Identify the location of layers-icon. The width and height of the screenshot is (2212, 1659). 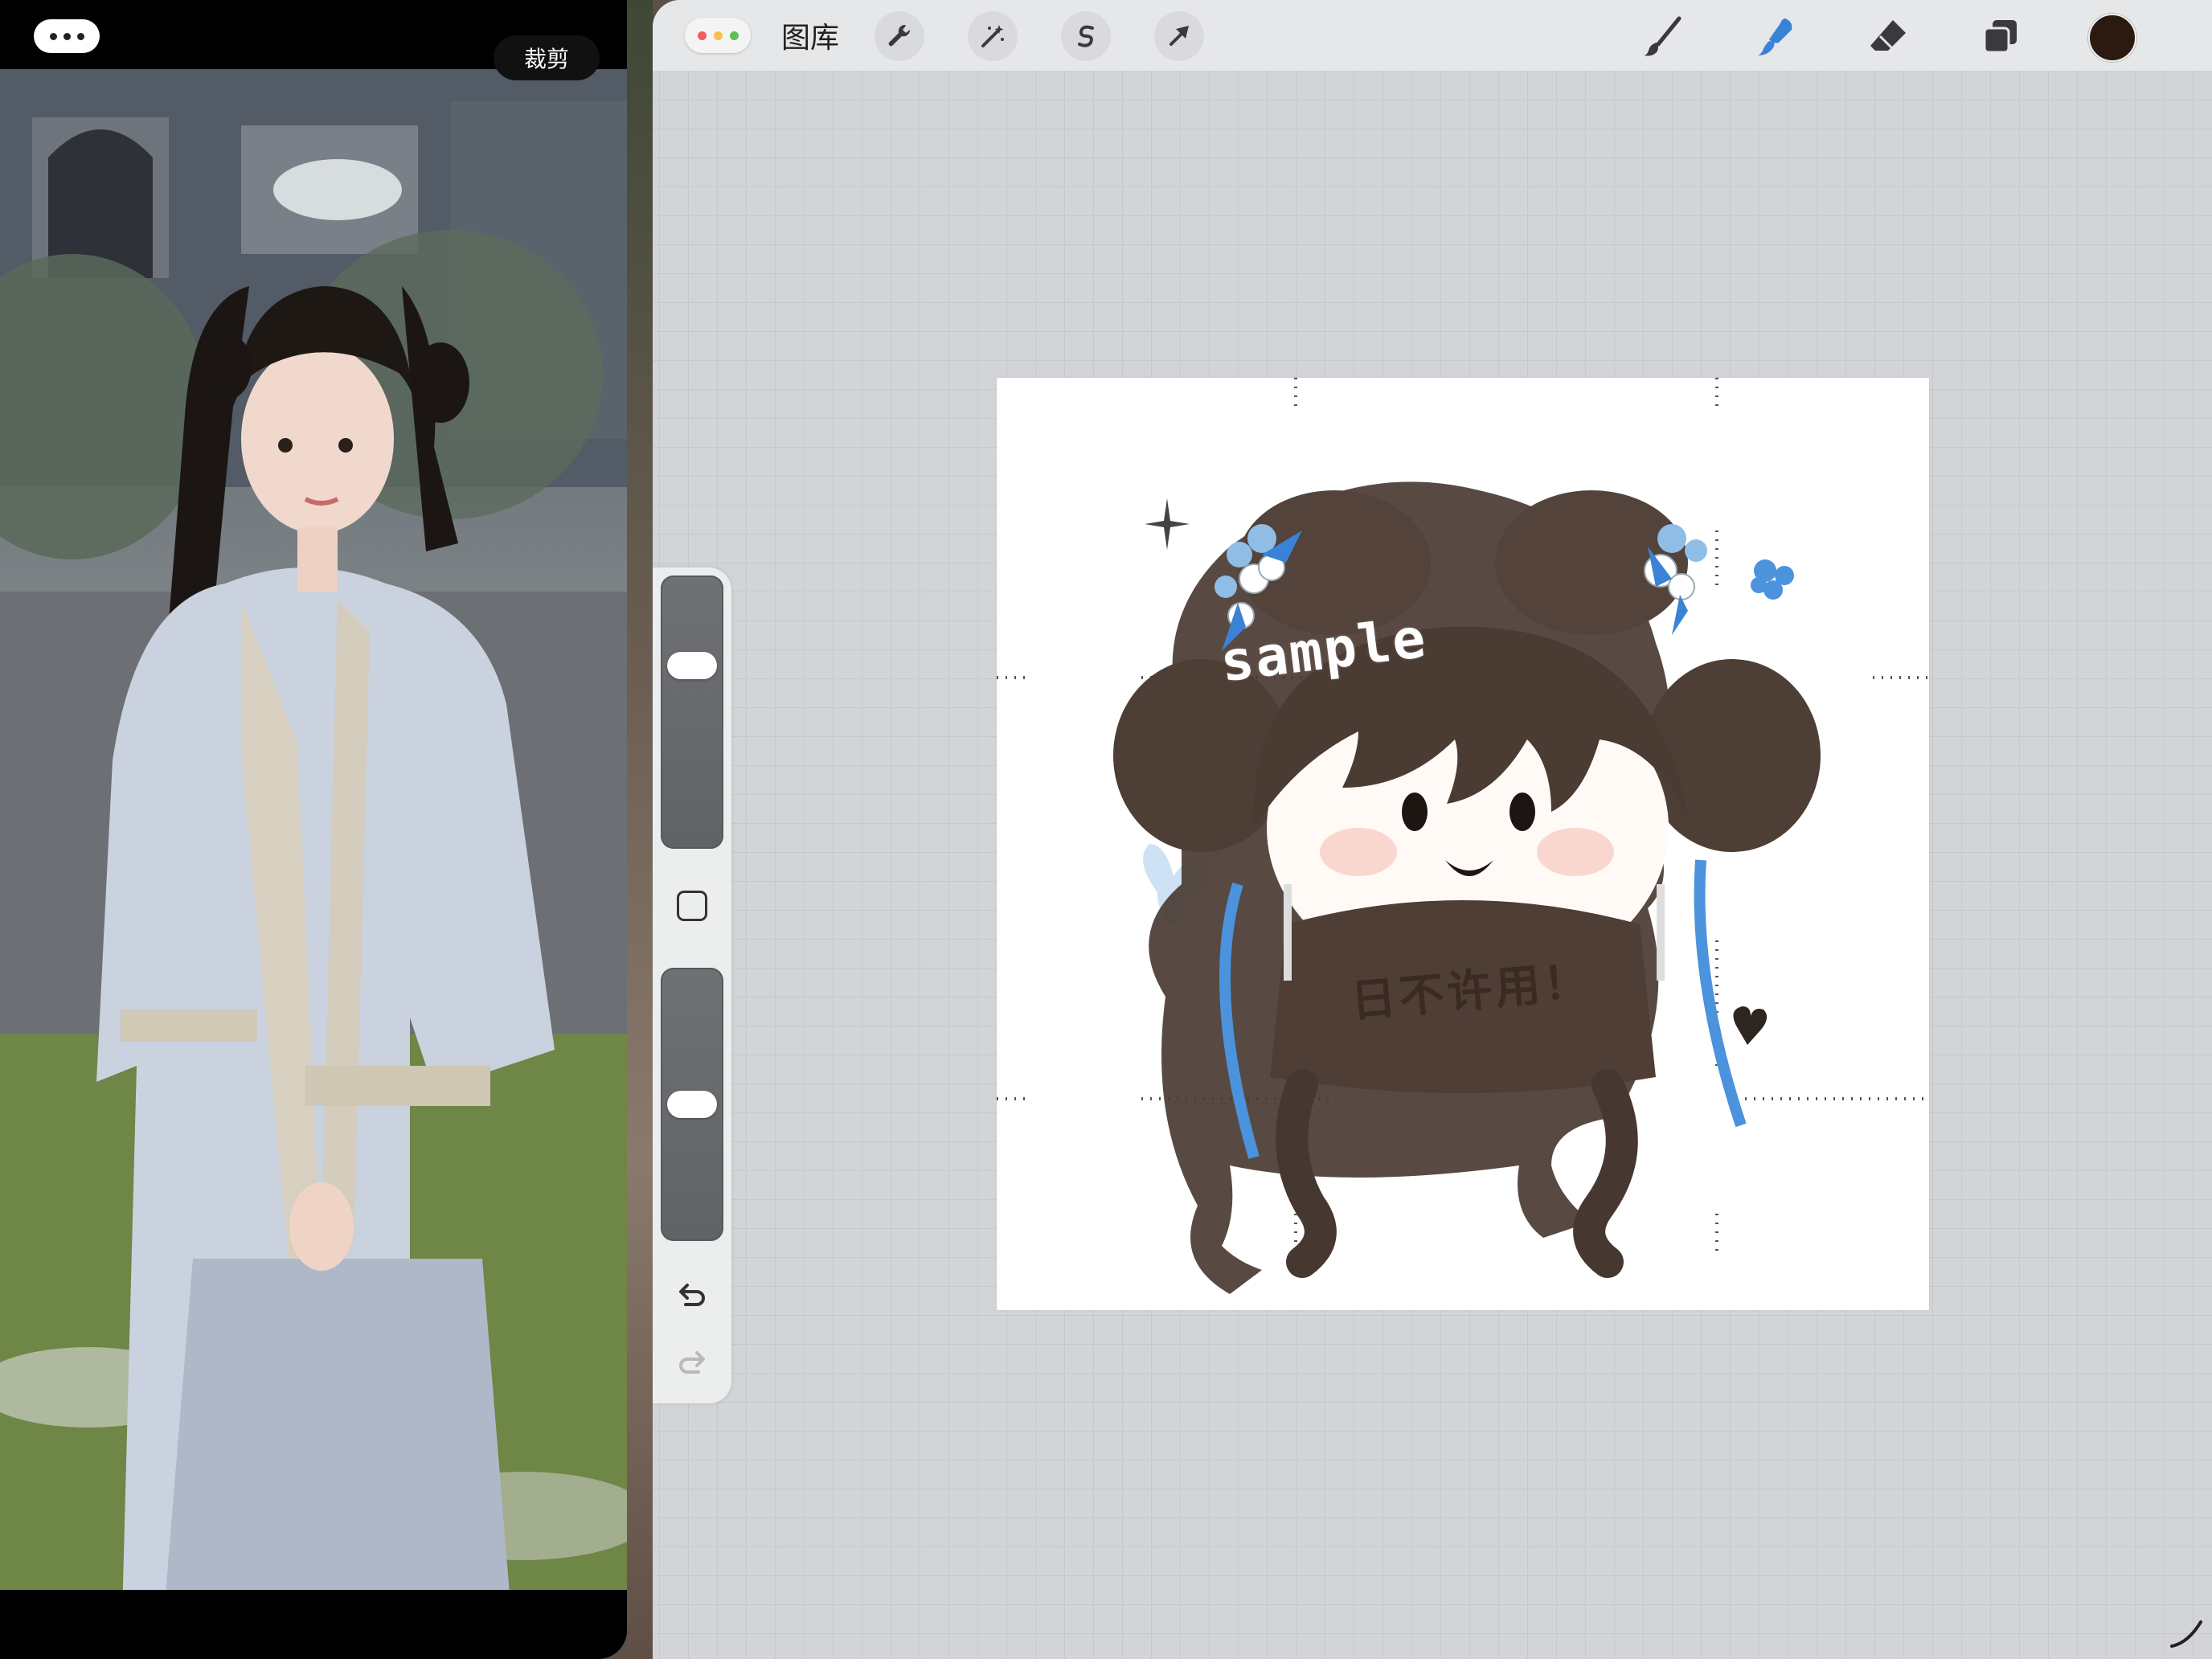
(2001, 36).